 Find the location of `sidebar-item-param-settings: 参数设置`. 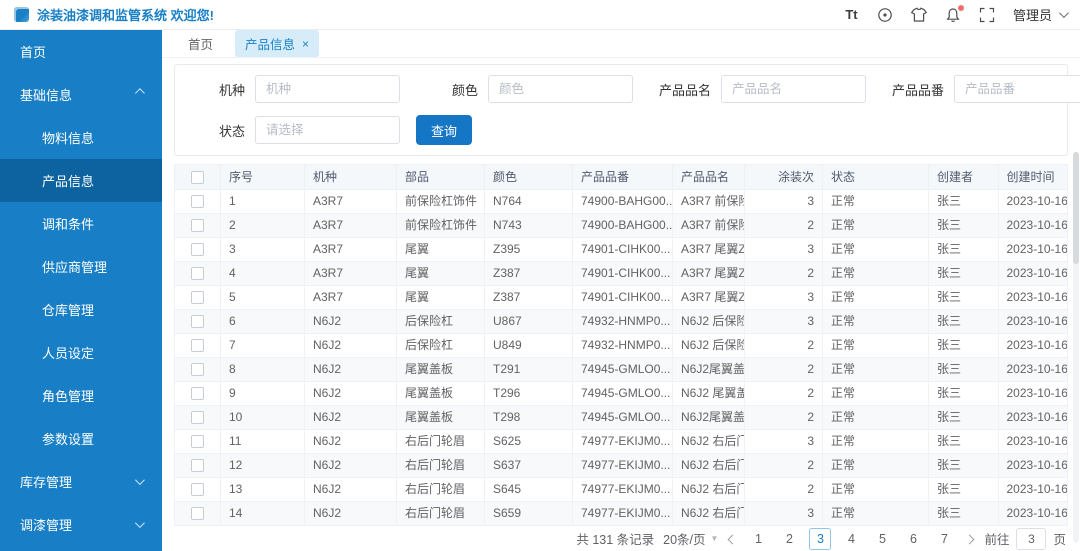

sidebar-item-param-settings: 参数设置 is located at coordinates (81, 438).